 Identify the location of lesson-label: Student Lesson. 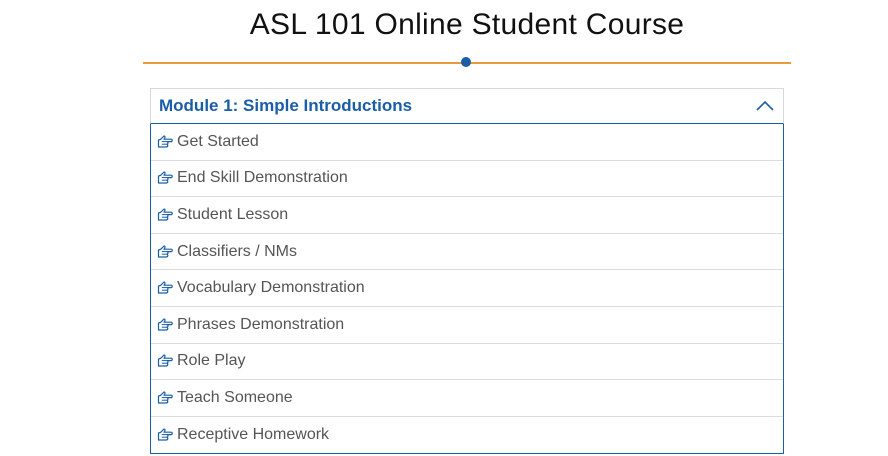
(233, 214).